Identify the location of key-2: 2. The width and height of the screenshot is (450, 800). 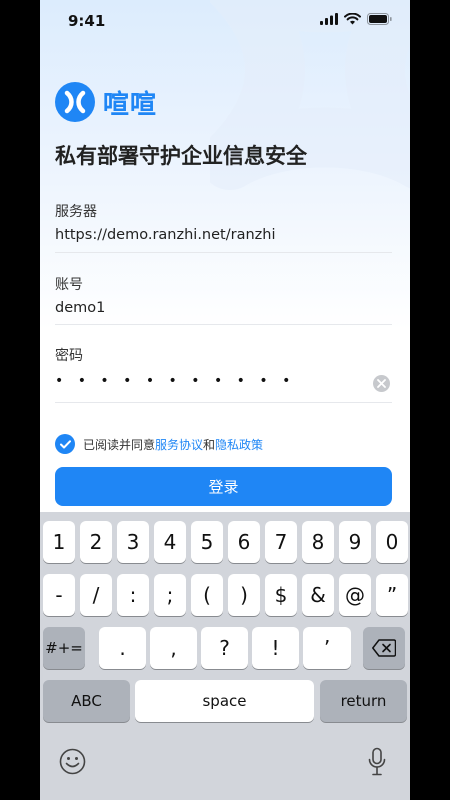
(96, 542).